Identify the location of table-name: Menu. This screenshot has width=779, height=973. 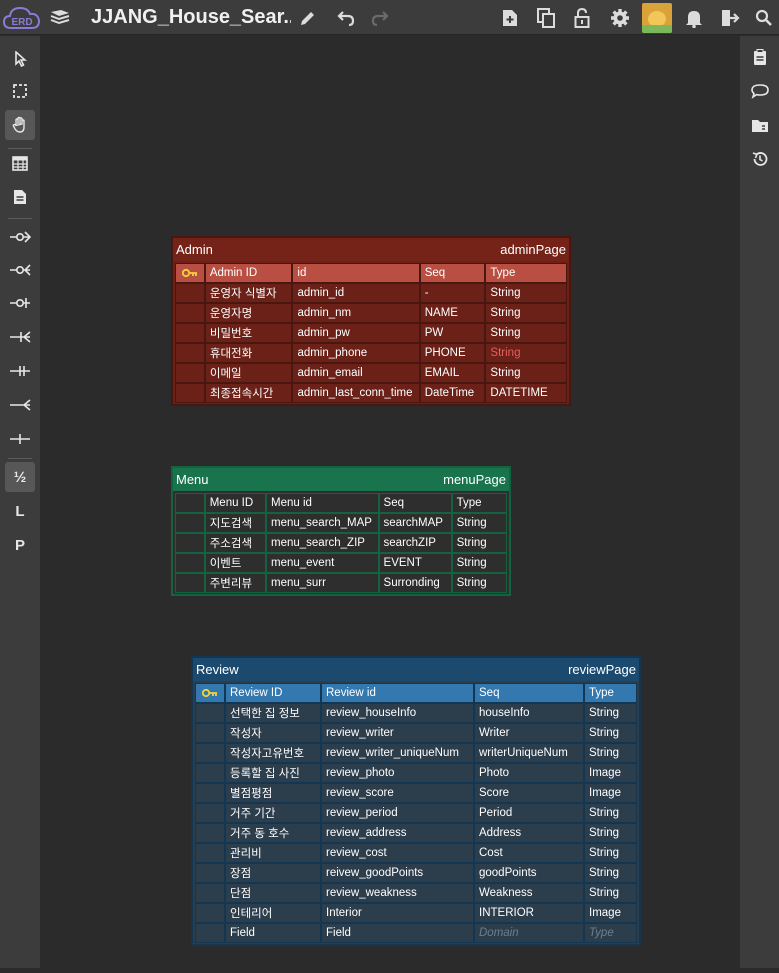
(192, 479).